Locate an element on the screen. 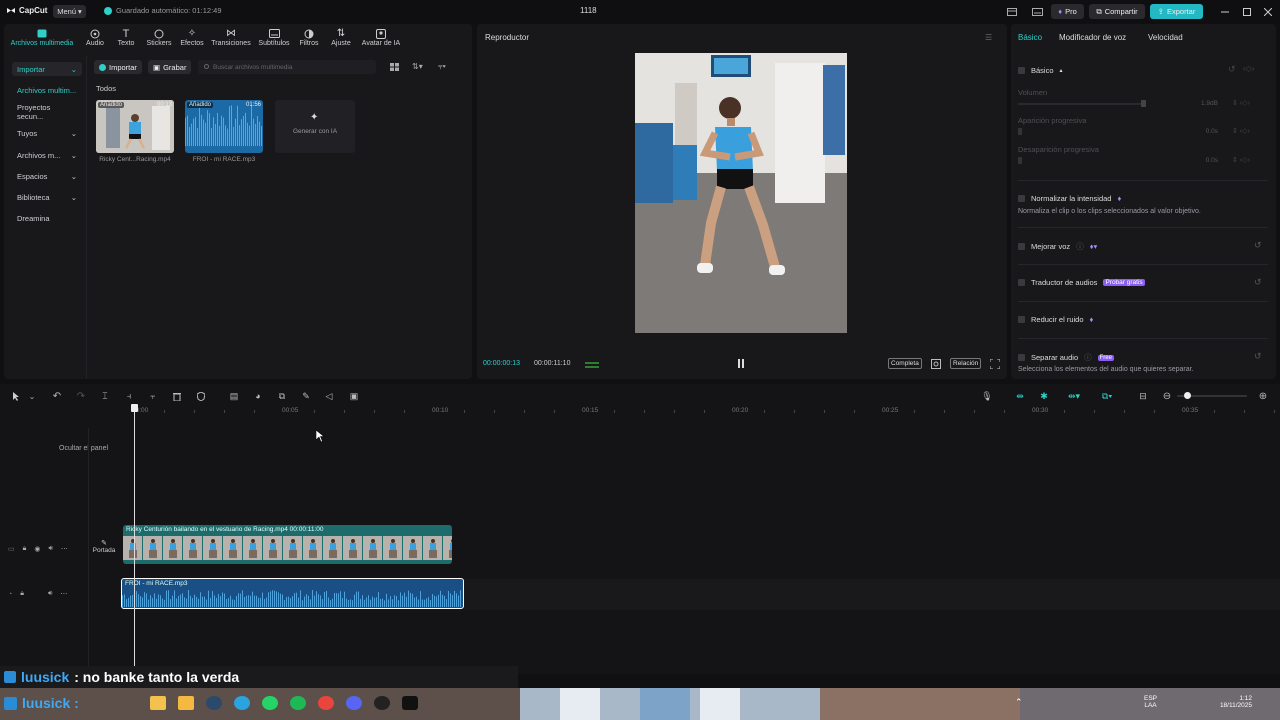  reduce-noise-row: Reducir el ruido ♦ is located at coordinates (1055, 319).